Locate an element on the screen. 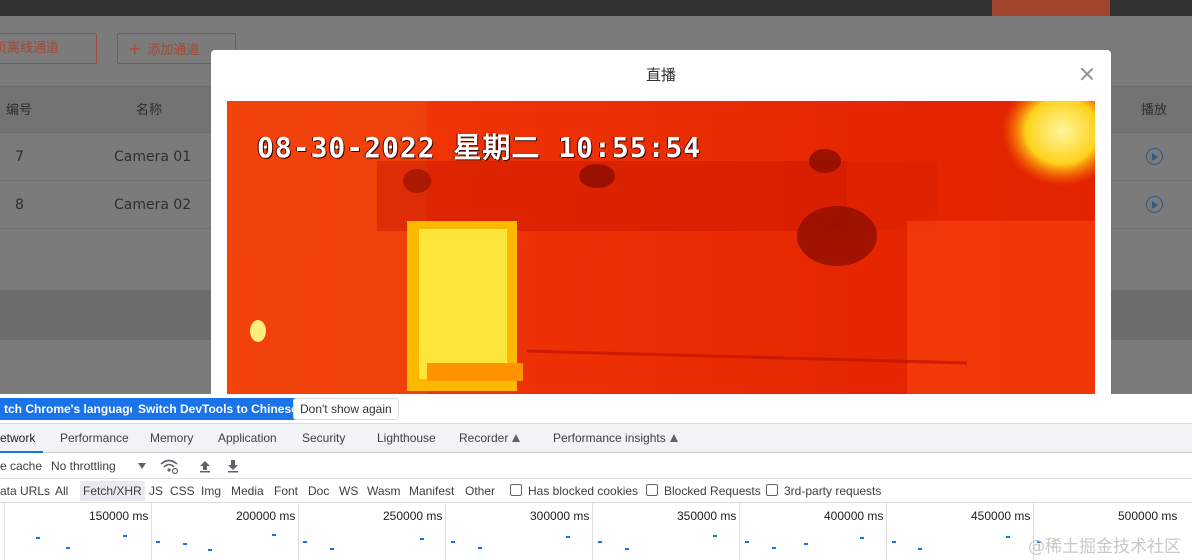 The height and width of the screenshot is (560, 1192). filter-fetch-xhr: Fetch/XHR is located at coordinates (112, 491).